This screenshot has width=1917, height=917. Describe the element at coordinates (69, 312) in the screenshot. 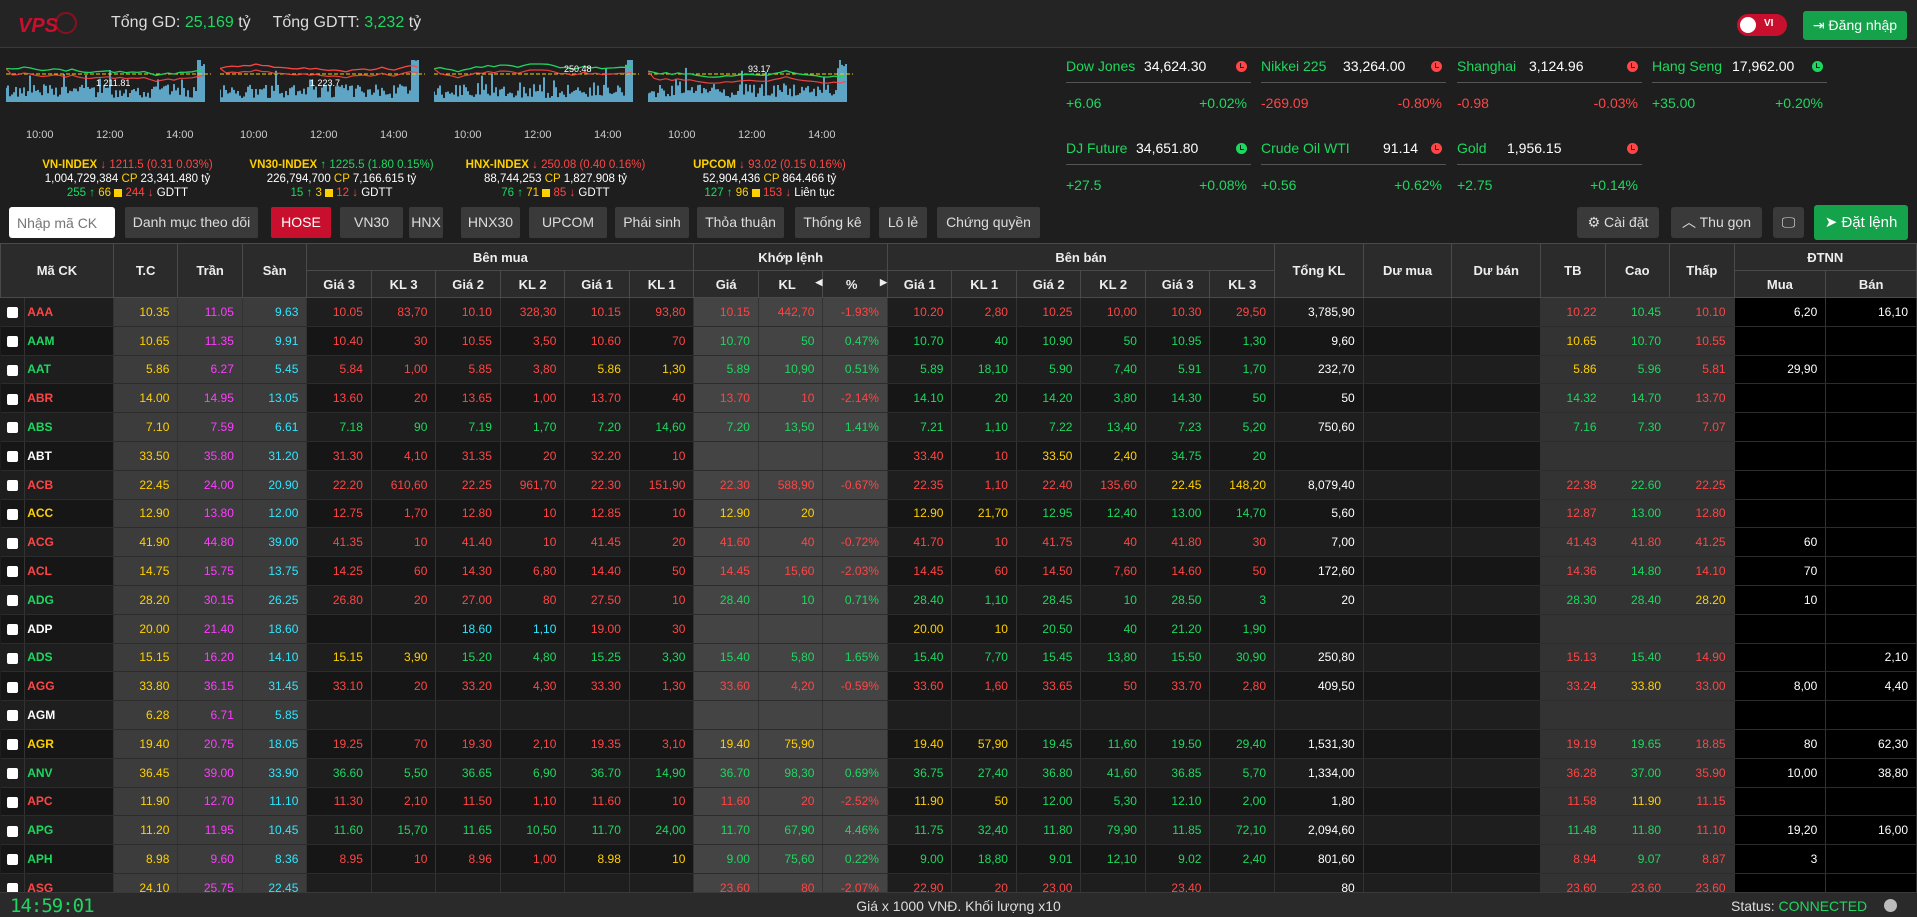

I see `symbol-cell: AAA` at that location.